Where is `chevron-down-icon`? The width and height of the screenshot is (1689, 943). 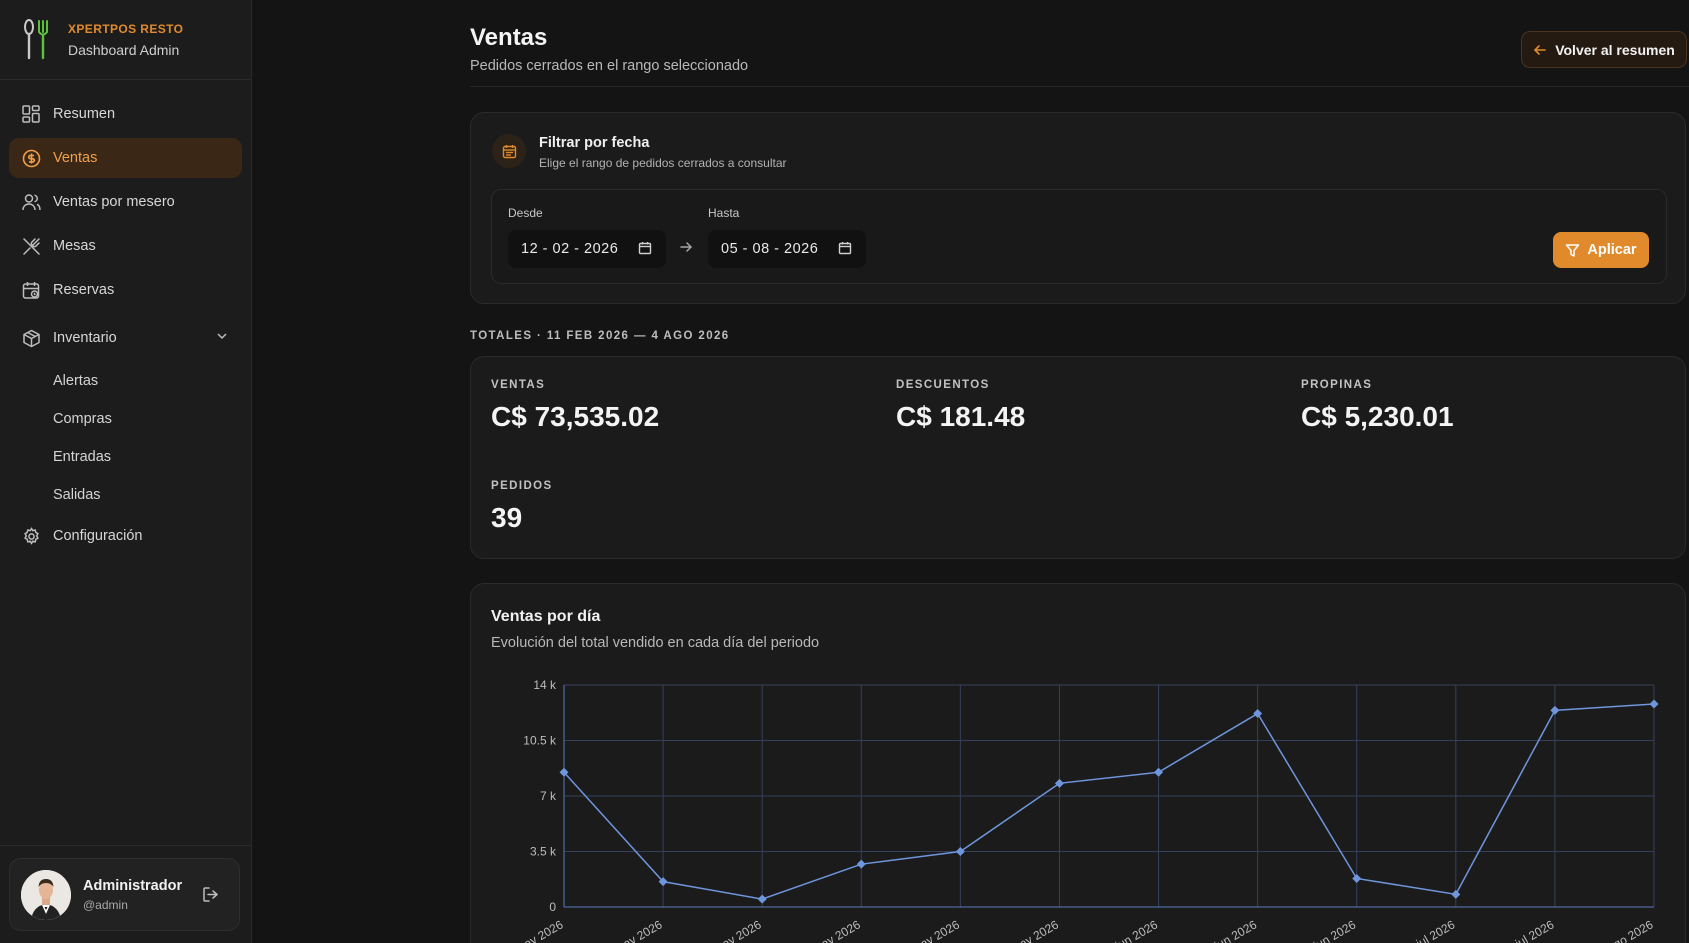
chevron-down-icon is located at coordinates (222, 338).